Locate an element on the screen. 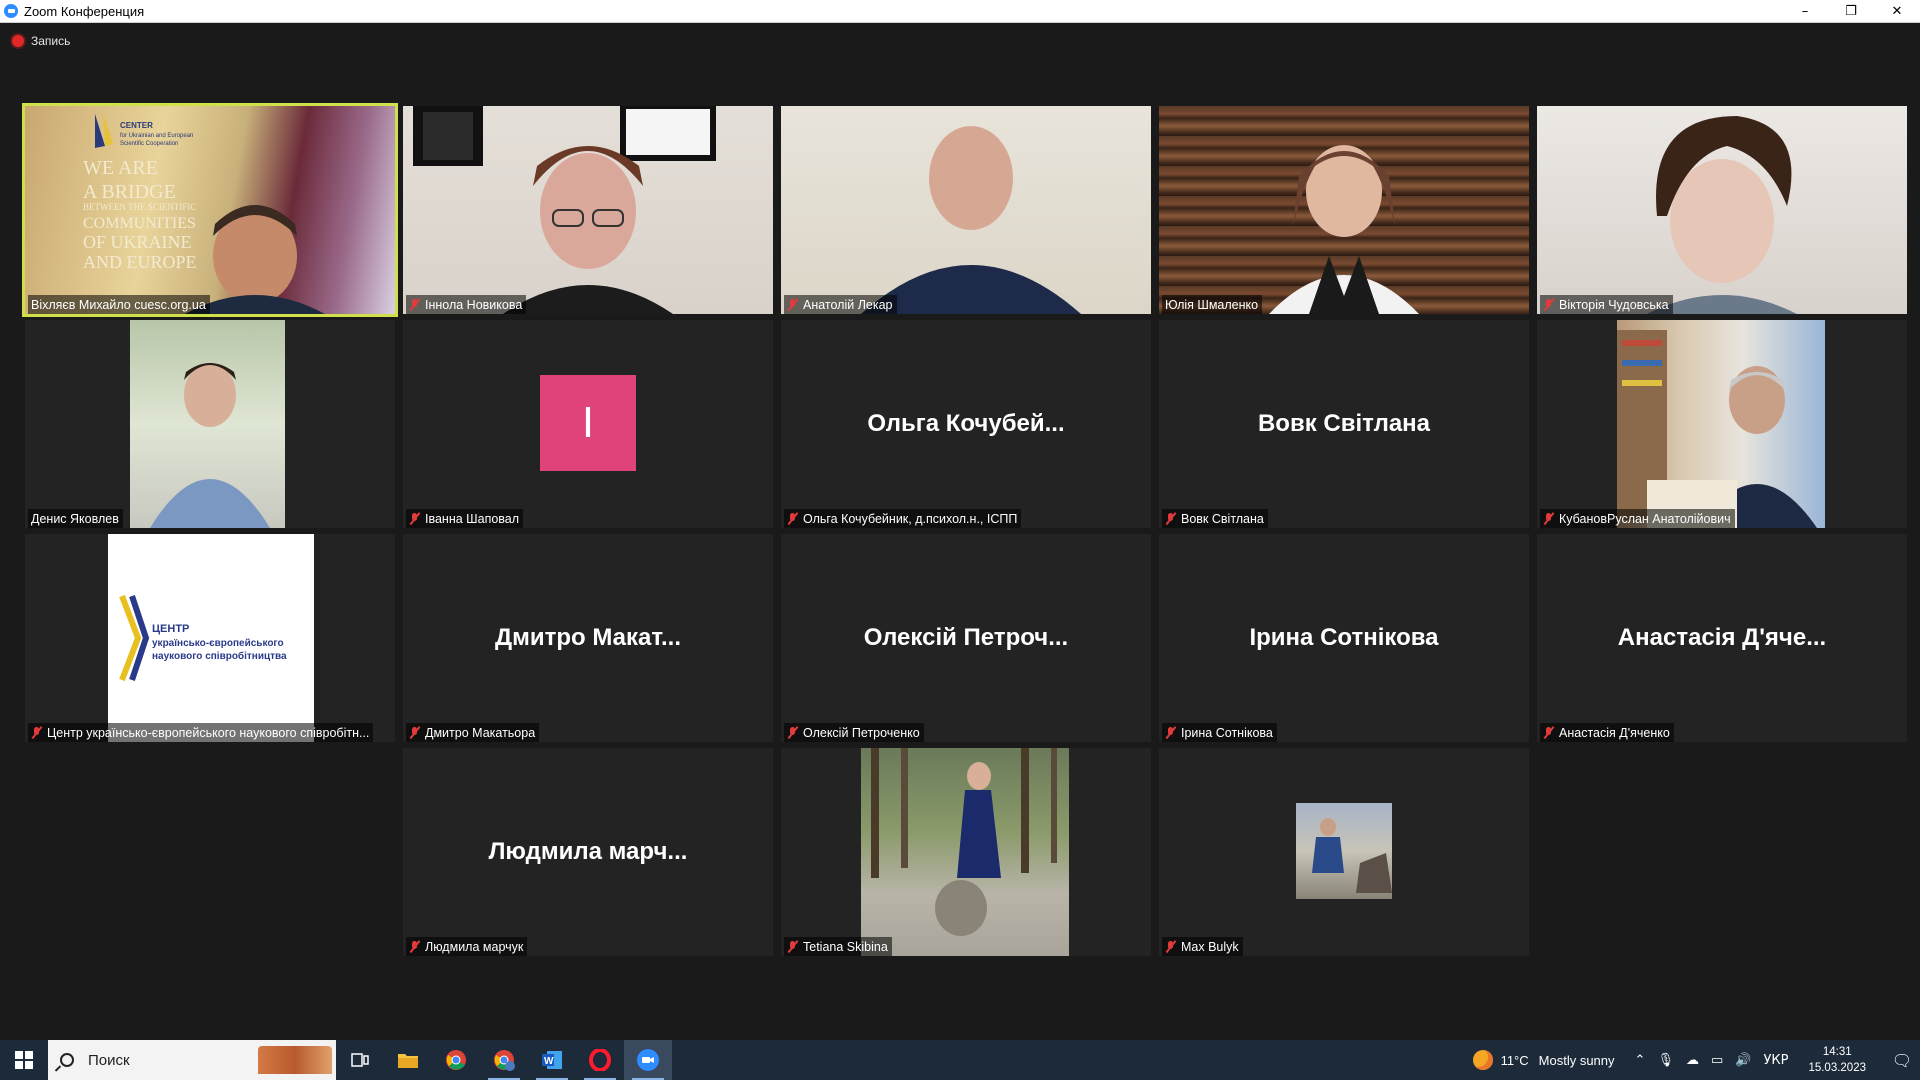 Image resolution: width=1920 pixels, height=1080 pixels. word-button: W is located at coordinates (552, 1060).